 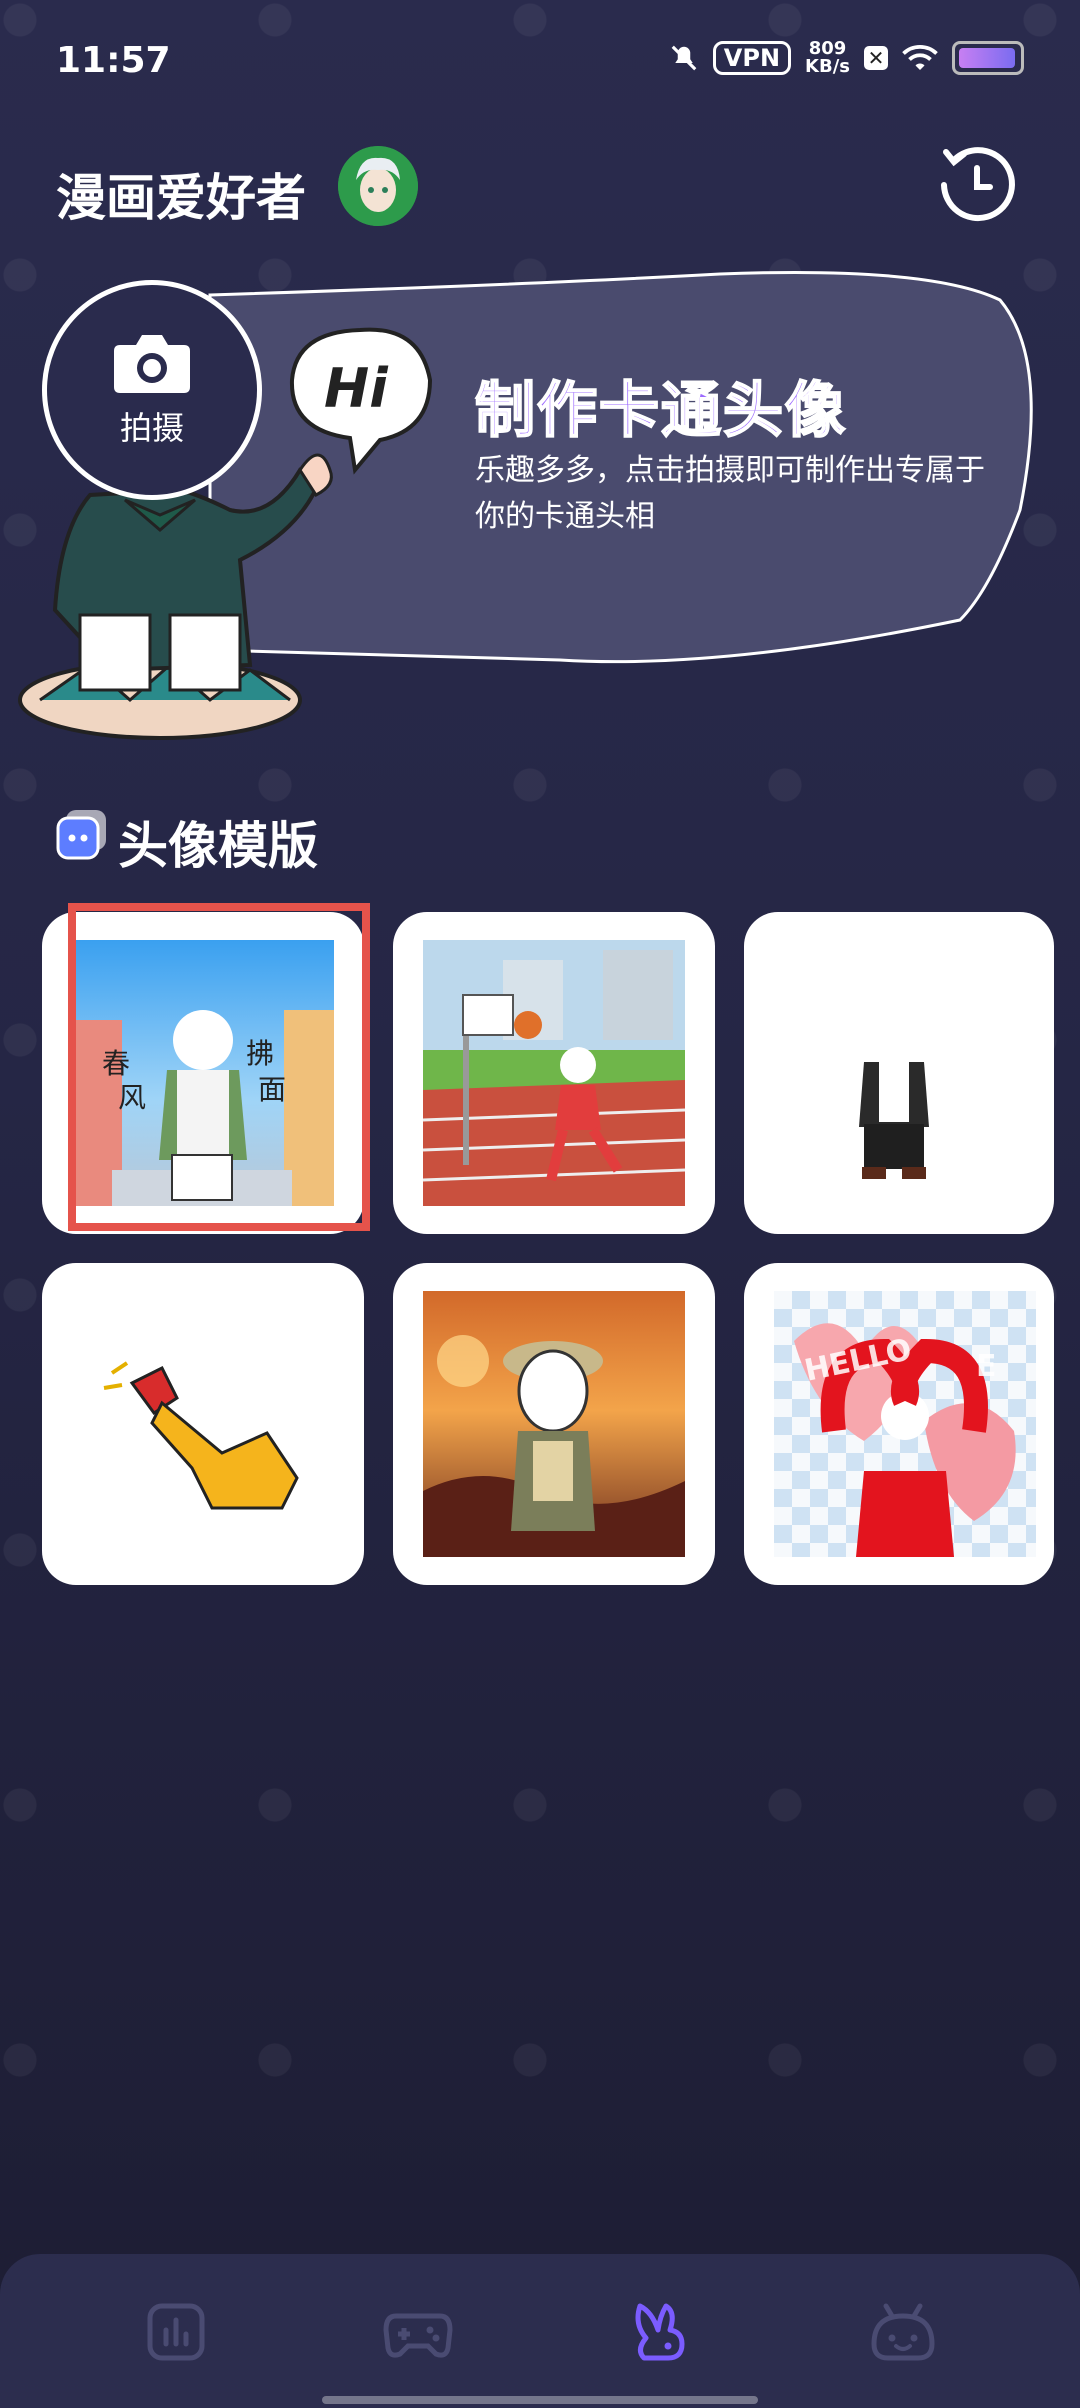 What do you see at coordinates (905, 1440) in the screenshot?
I see `heart-arms-image` at bounding box center [905, 1440].